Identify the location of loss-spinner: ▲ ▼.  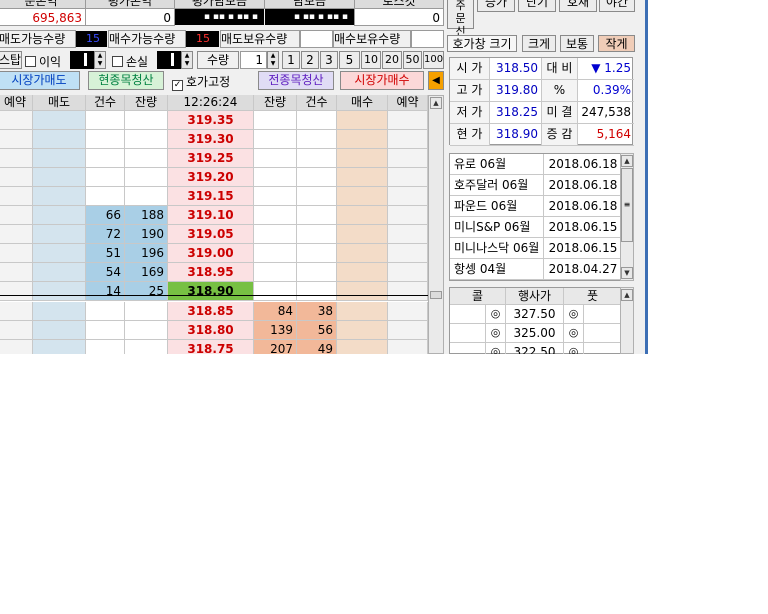
(187, 60).